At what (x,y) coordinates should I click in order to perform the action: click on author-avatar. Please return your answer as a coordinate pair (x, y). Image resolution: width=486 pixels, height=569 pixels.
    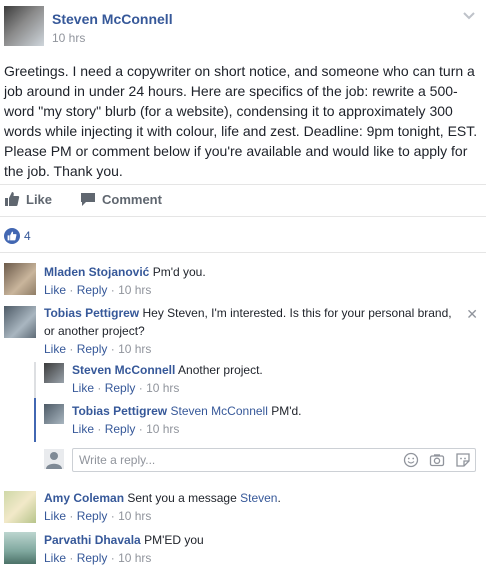
    Looking at the image, I should click on (24, 26).